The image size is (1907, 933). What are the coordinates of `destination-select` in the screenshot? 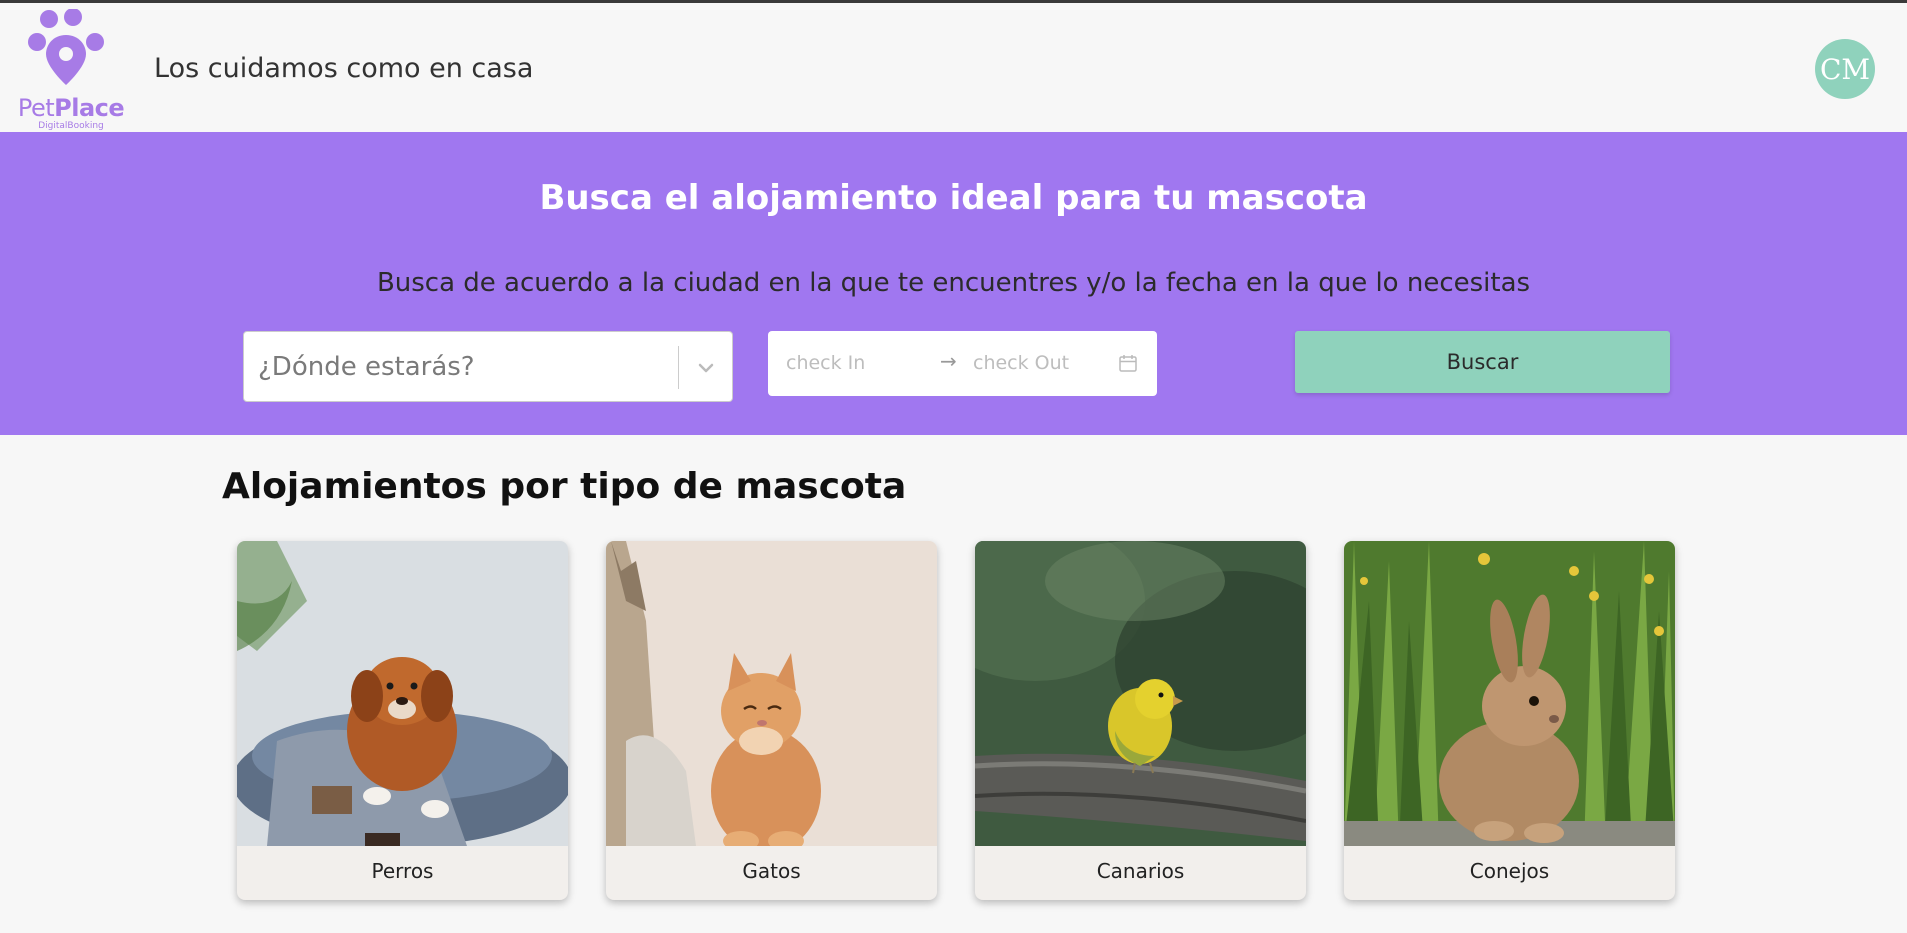 It's located at (488, 366).